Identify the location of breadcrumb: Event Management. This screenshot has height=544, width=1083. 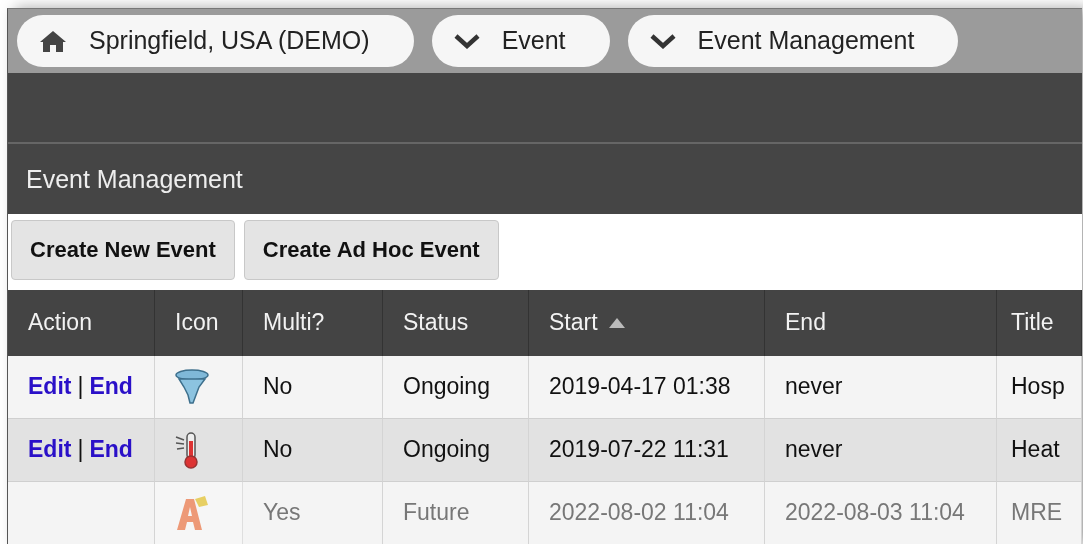
(793, 40).